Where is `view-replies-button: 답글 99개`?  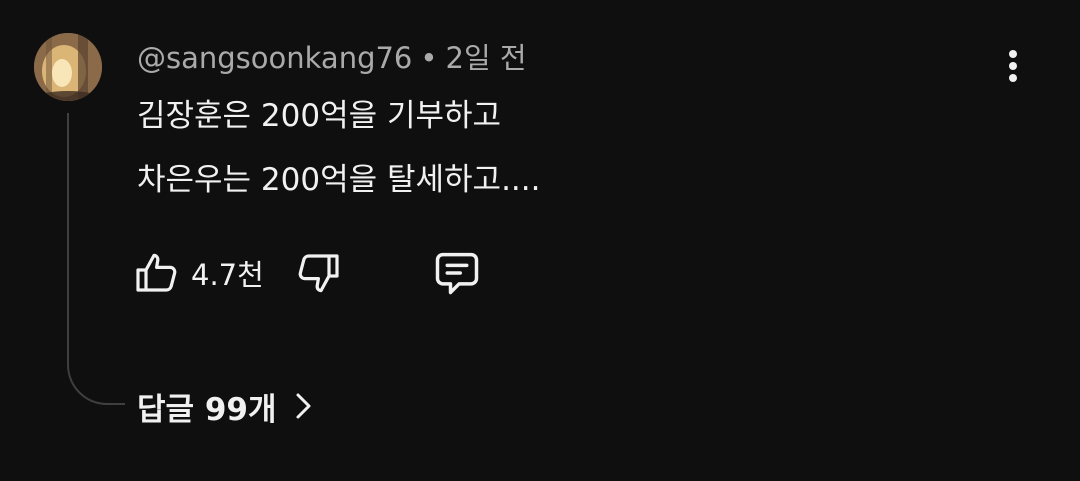
view-replies-button: 답글 99개 is located at coordinates (226, 406).